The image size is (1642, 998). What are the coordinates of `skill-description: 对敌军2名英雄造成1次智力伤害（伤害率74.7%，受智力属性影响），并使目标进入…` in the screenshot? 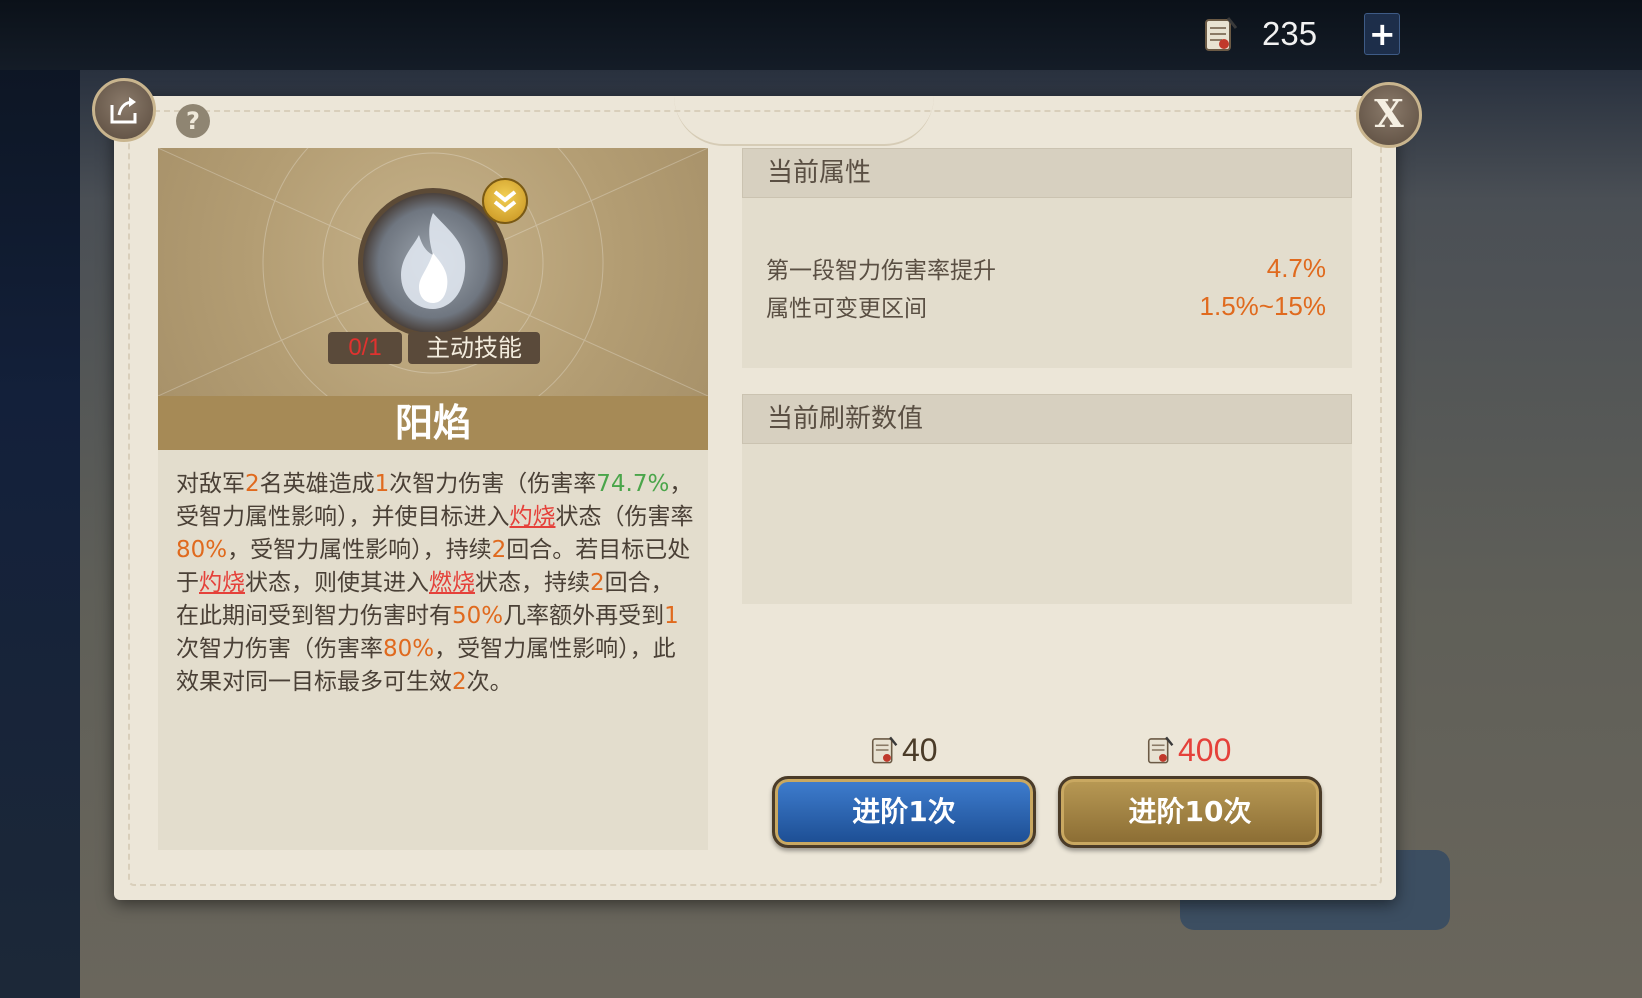 It's located at (436, 583).